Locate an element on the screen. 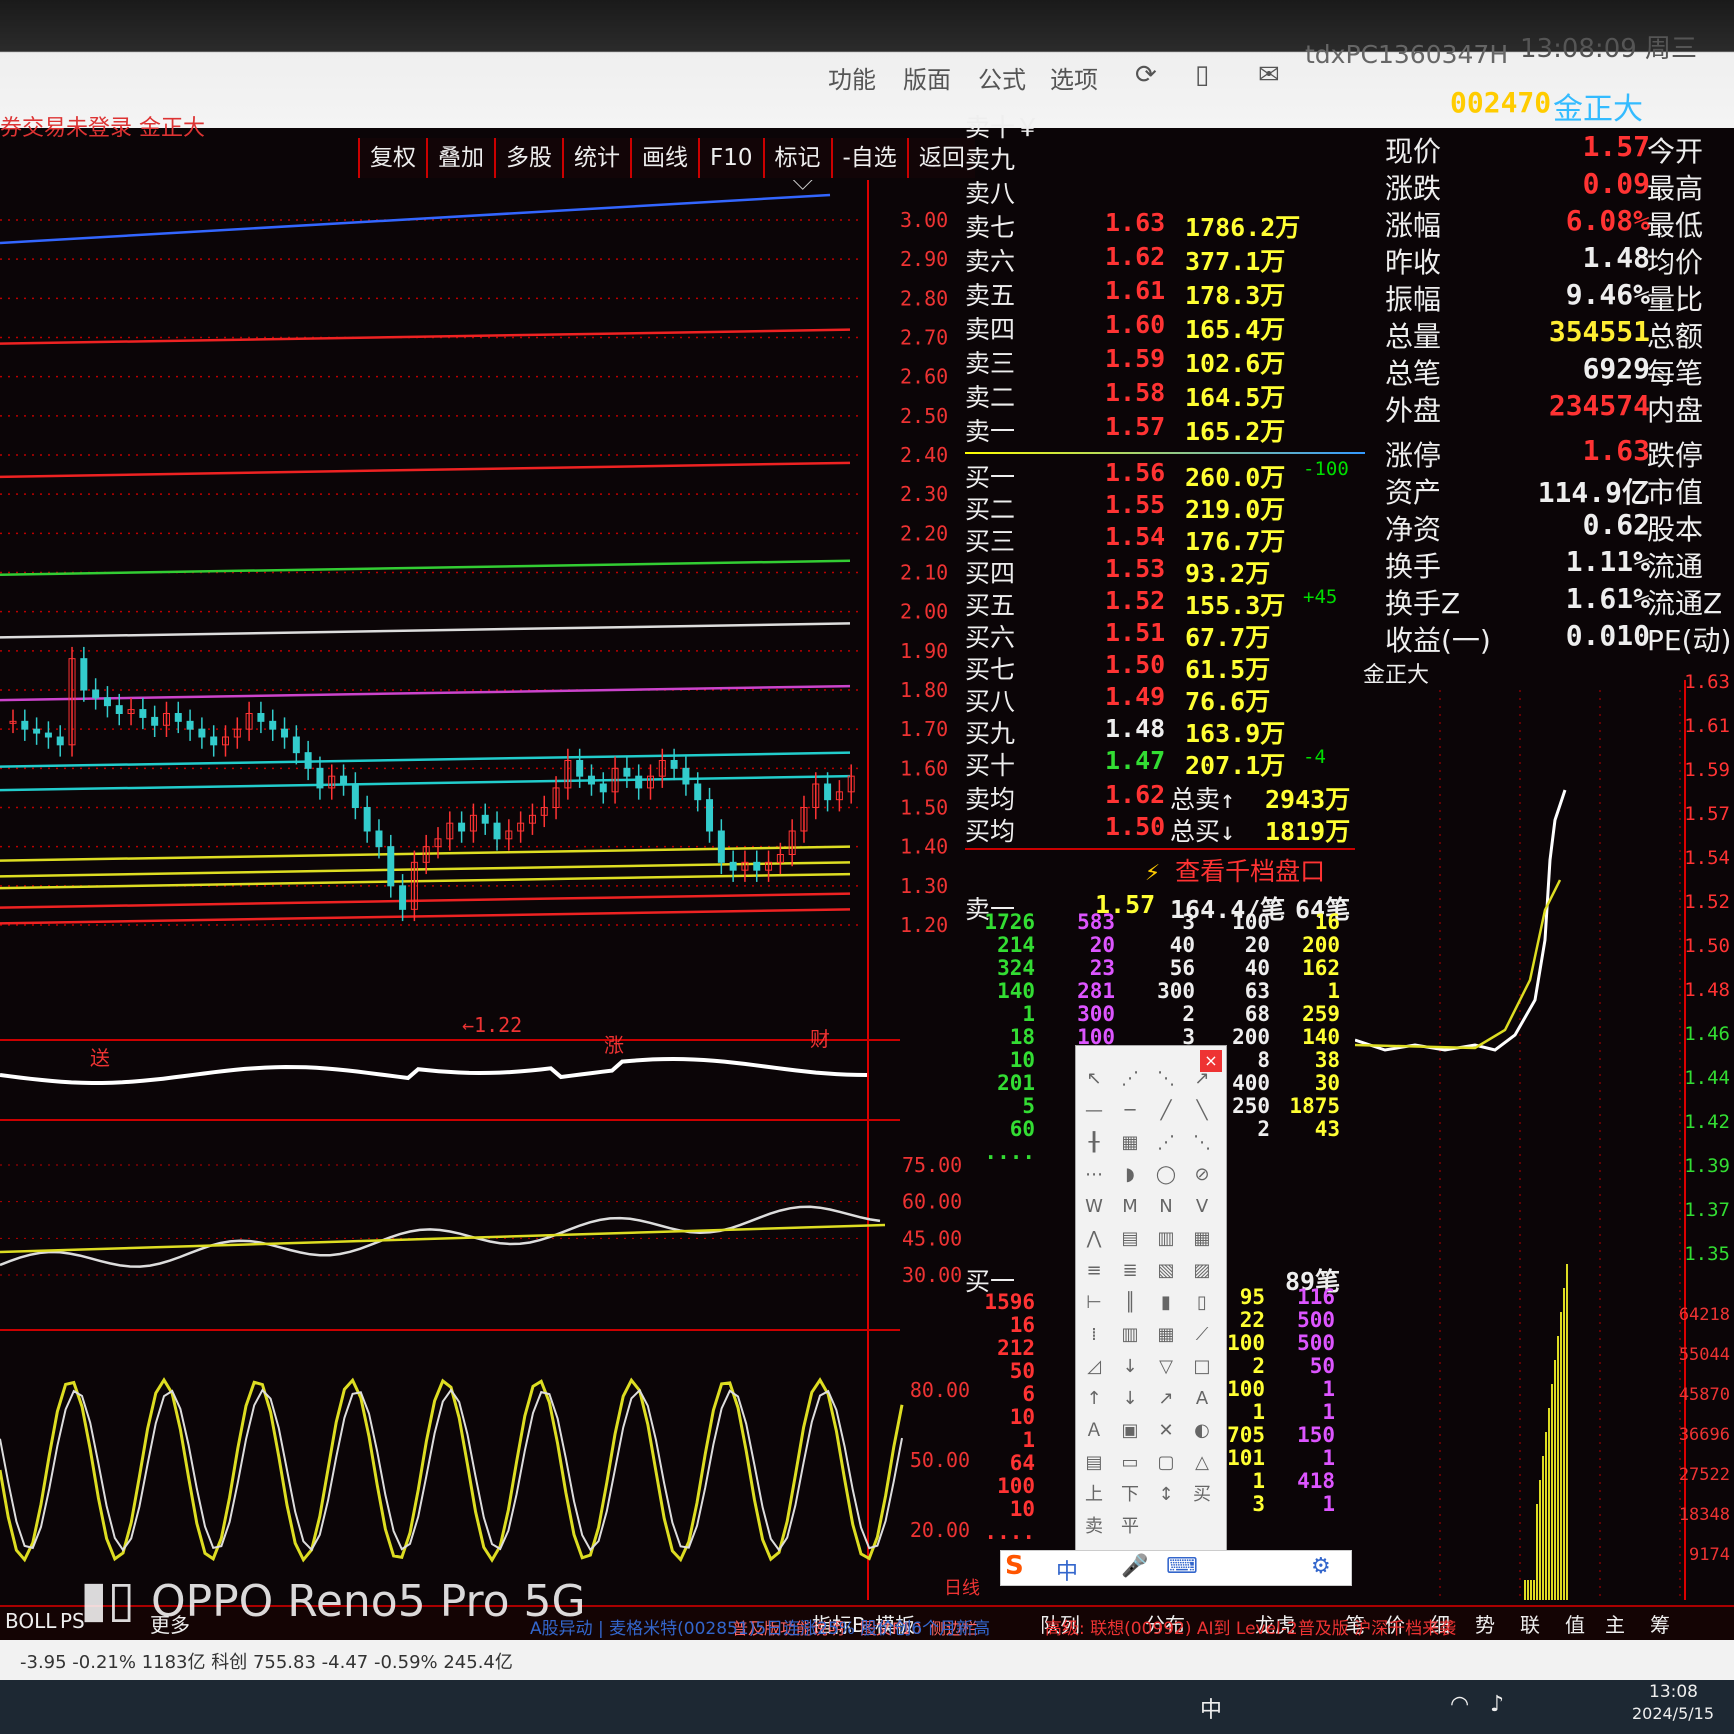 The image size is (1734, 1734). bottom-tab: 值 is located at coordinates (1575, 1623).